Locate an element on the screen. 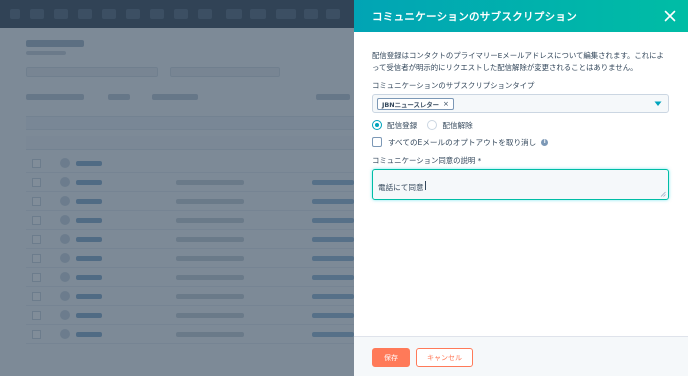 This screenshot has height=376, width=688. text-cursor is located at coordinates (425, 185).